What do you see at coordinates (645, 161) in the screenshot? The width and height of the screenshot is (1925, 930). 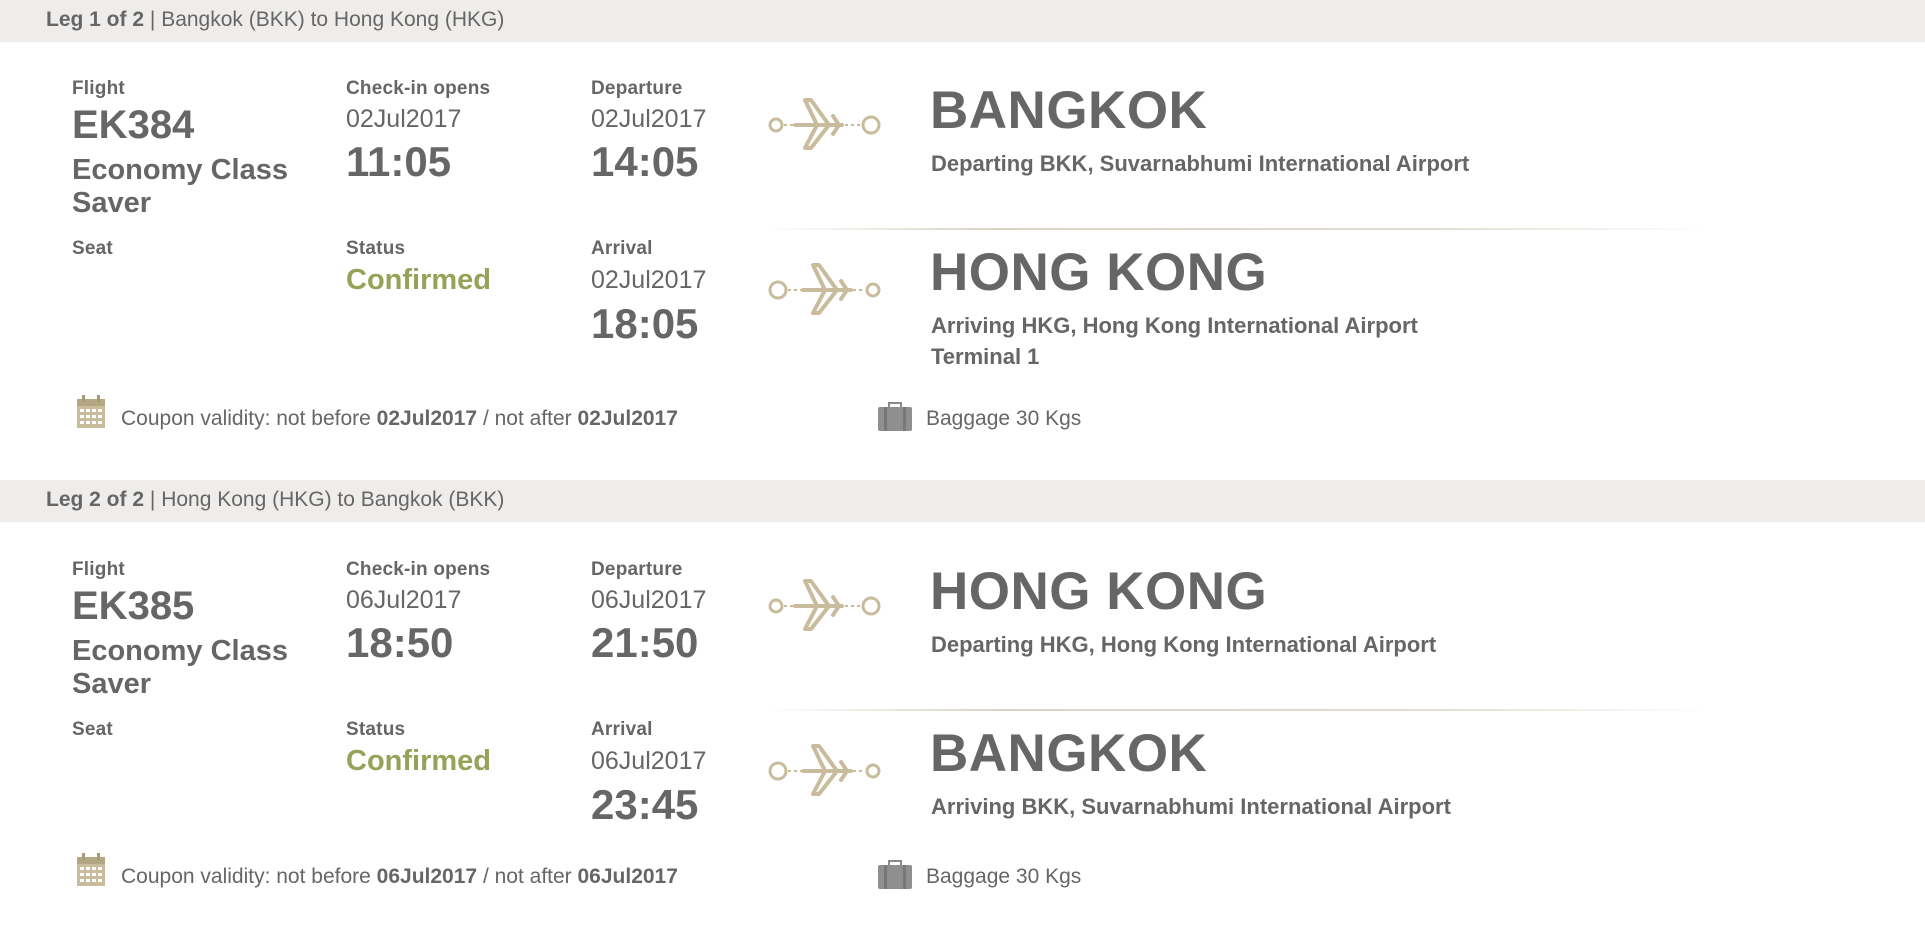 I see `departure-time: 14:05` at bounding box center [645, 161].